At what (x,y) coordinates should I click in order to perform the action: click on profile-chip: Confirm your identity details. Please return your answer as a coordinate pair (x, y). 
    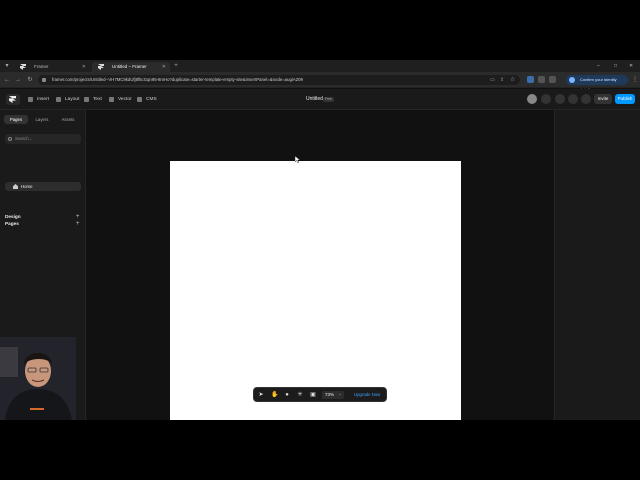
    Looking at the image, I should click on (597, 83).